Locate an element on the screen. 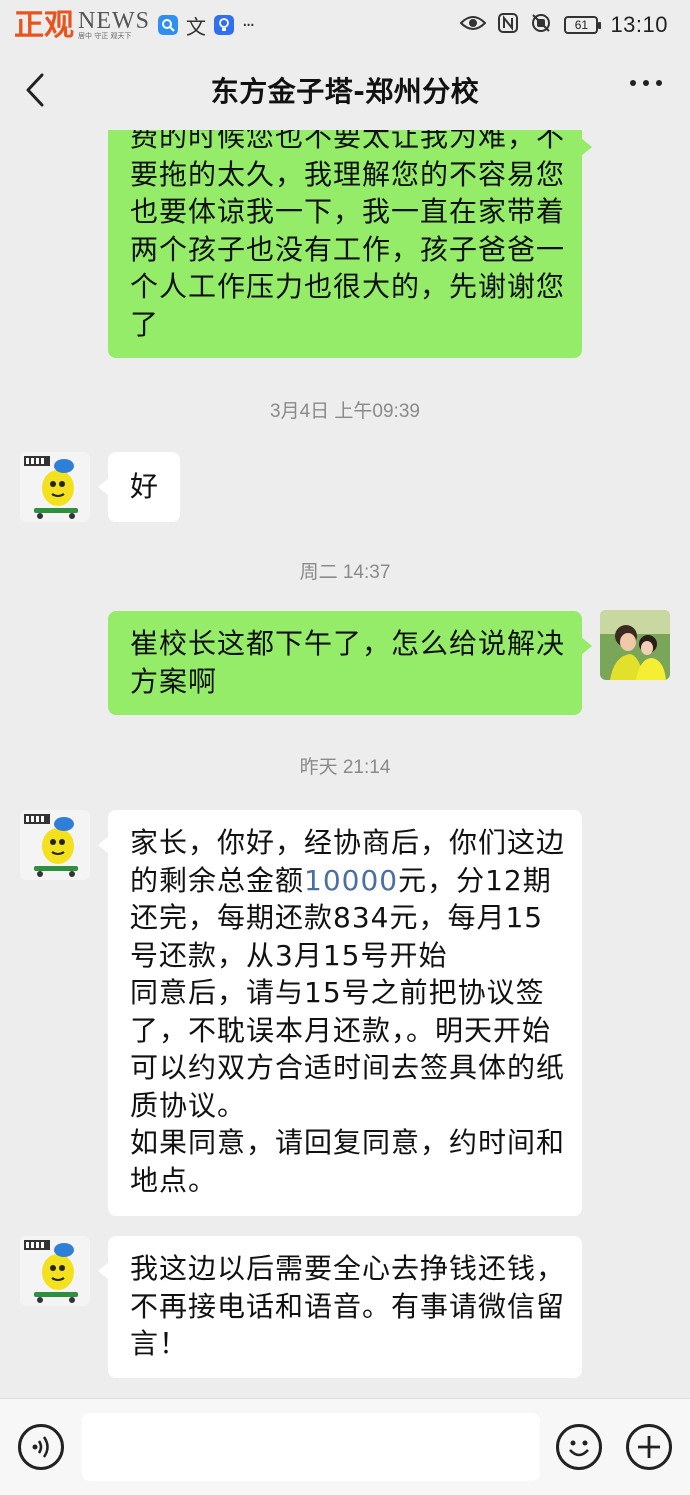  user-avatar is located at coordinates (635, 645).